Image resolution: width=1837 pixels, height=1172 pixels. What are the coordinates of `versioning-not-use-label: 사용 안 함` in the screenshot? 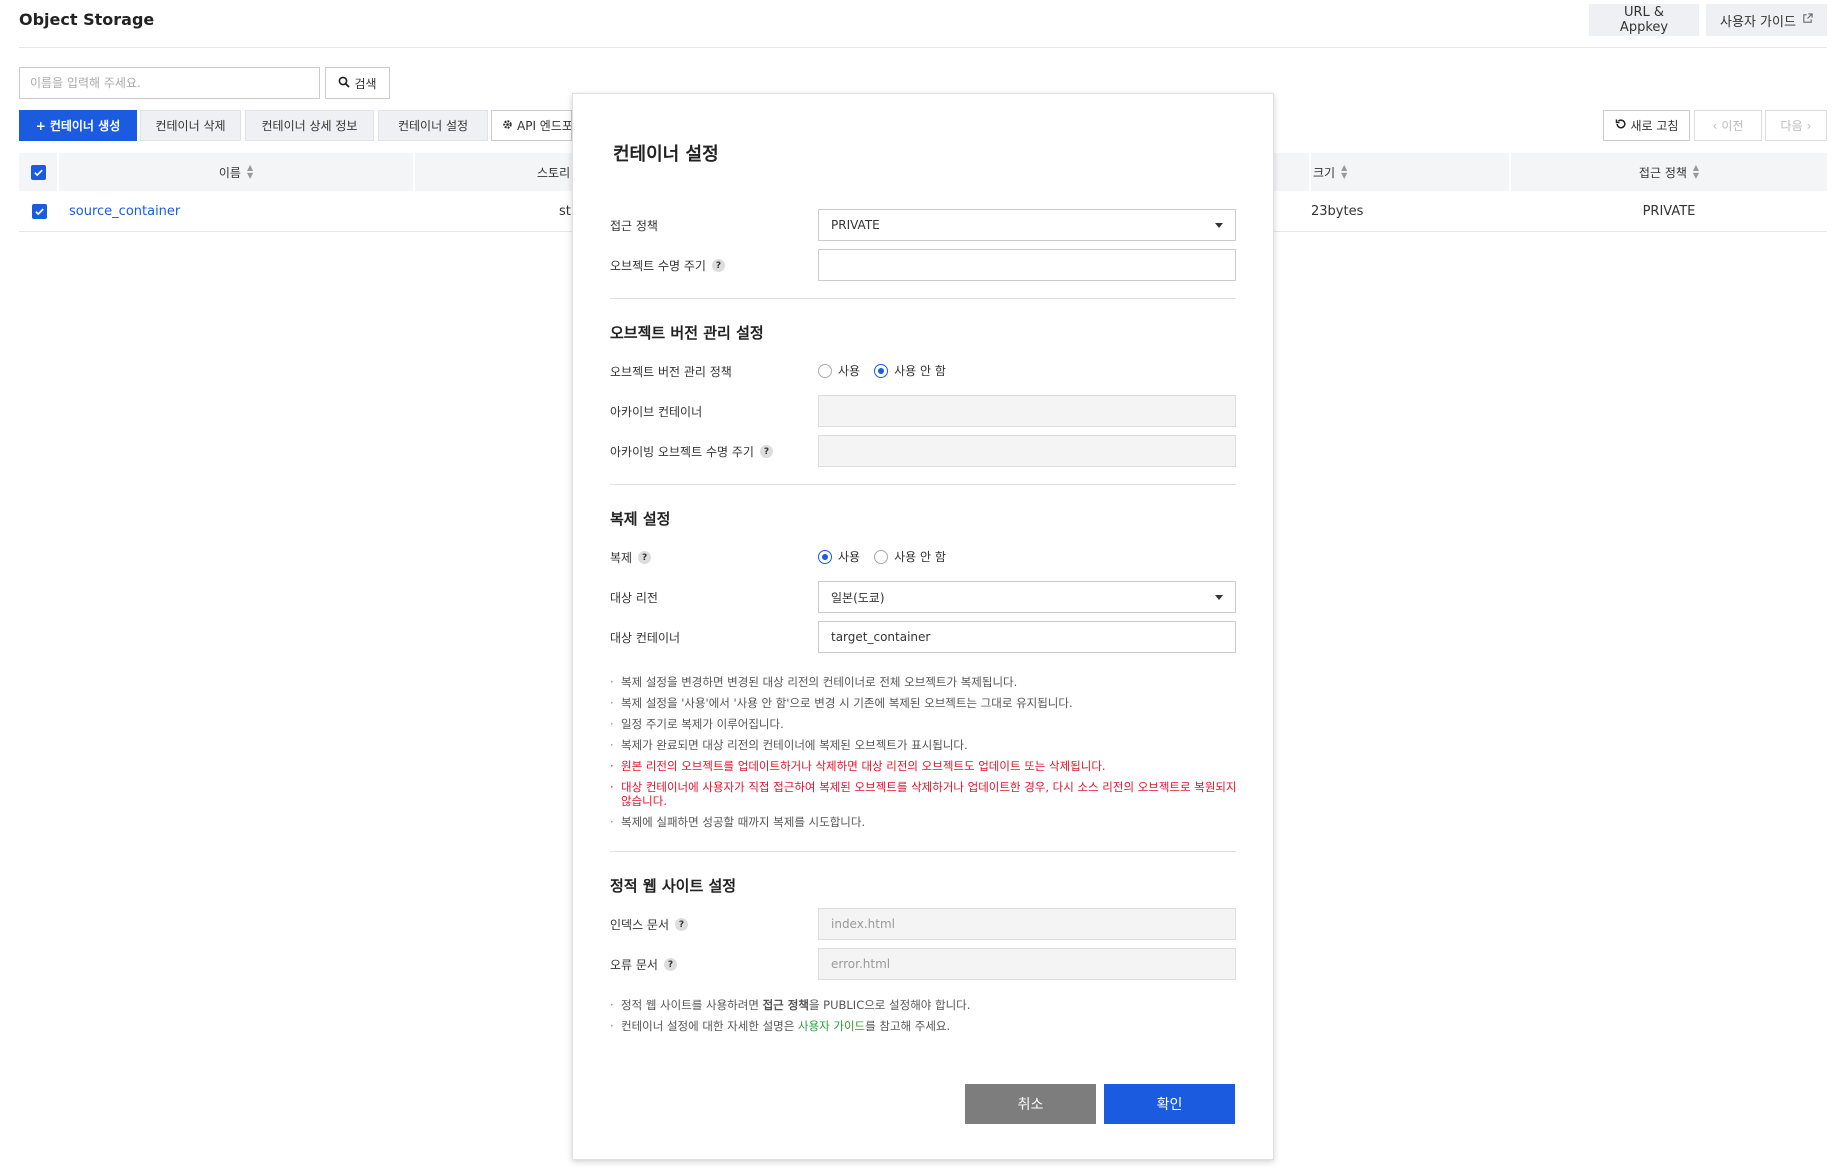 It's located at (920, 371).